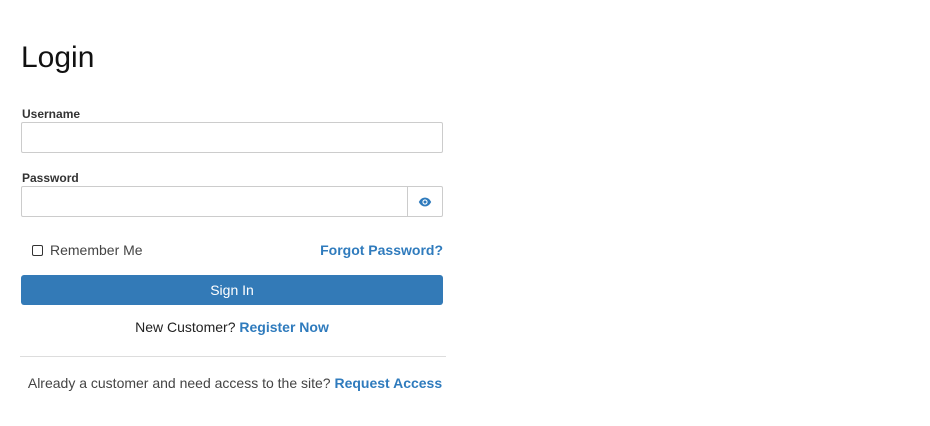  I want to click on username-input, so click(232, 137).